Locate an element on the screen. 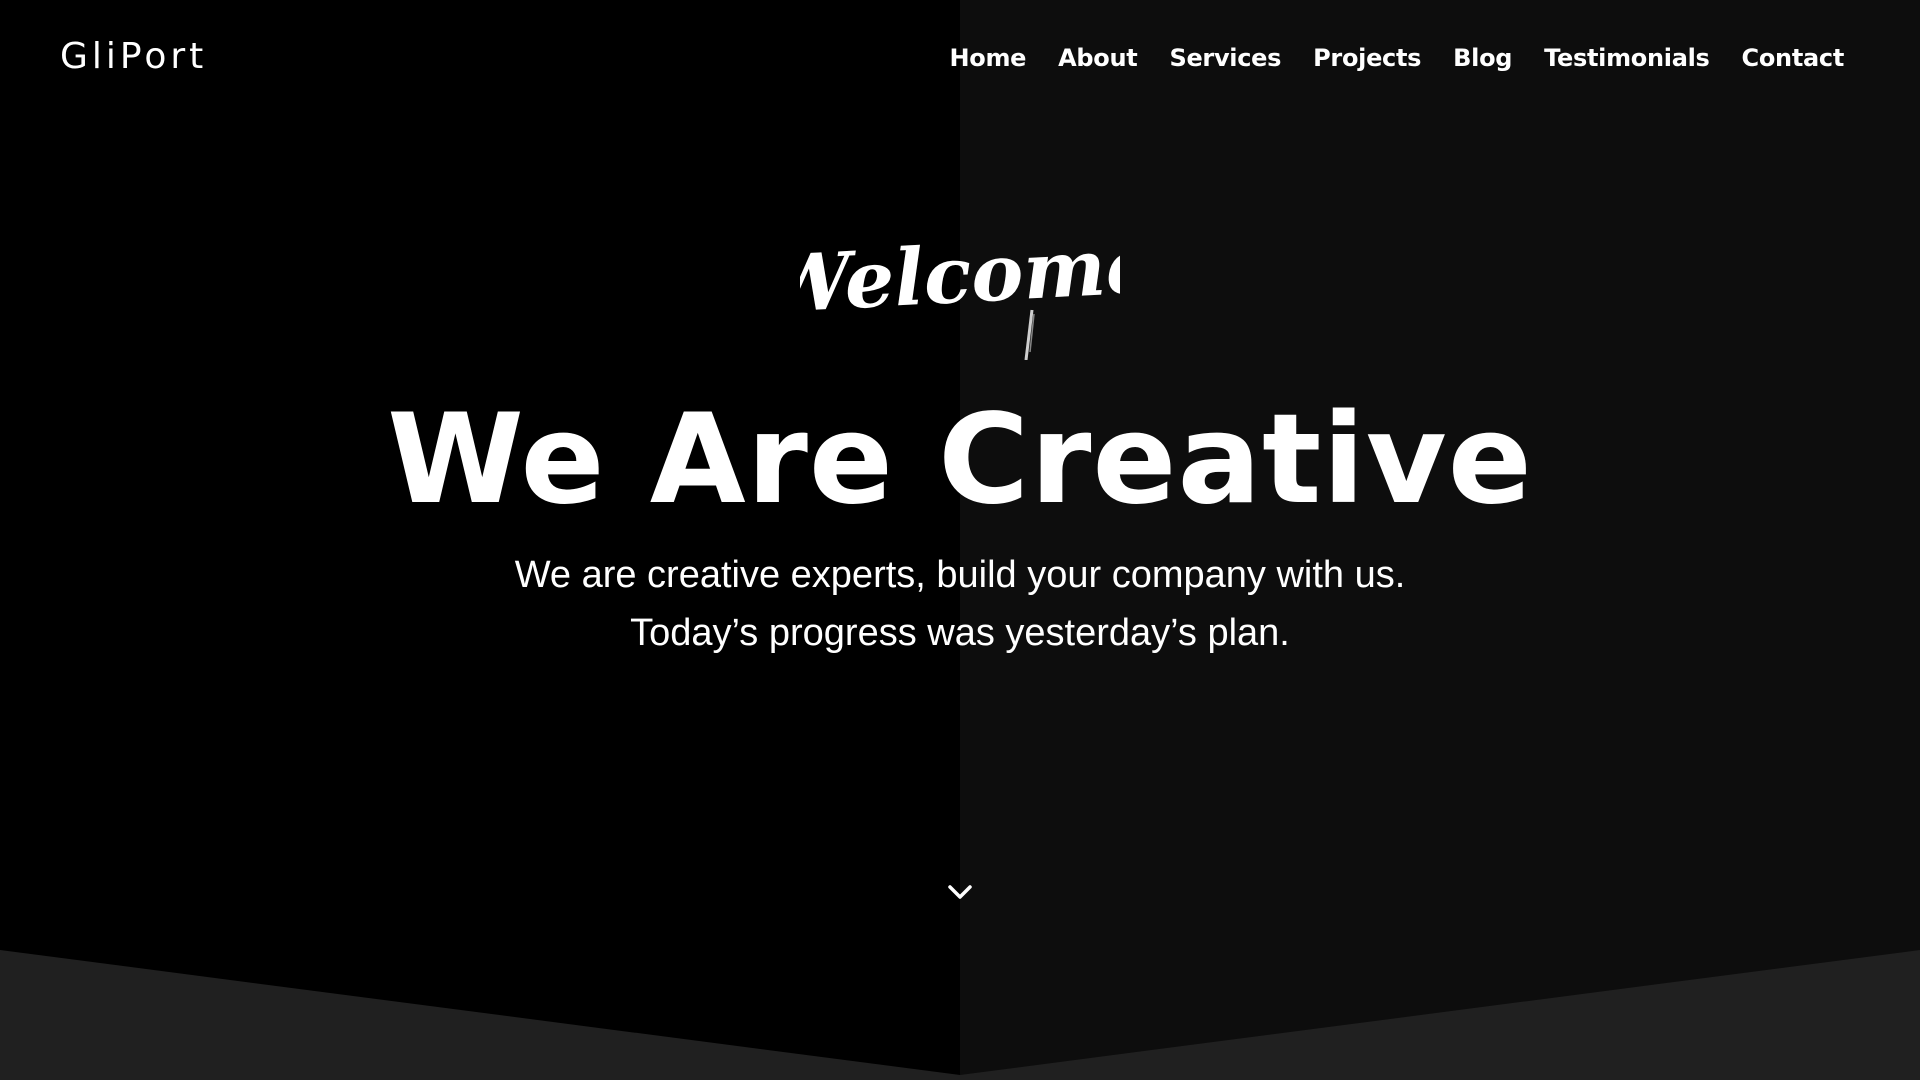 Image resolution: width=1920 pixels, height=1080 pixels. nav-item-testimonials: Testimonials is located at coordinates (1627, 58).